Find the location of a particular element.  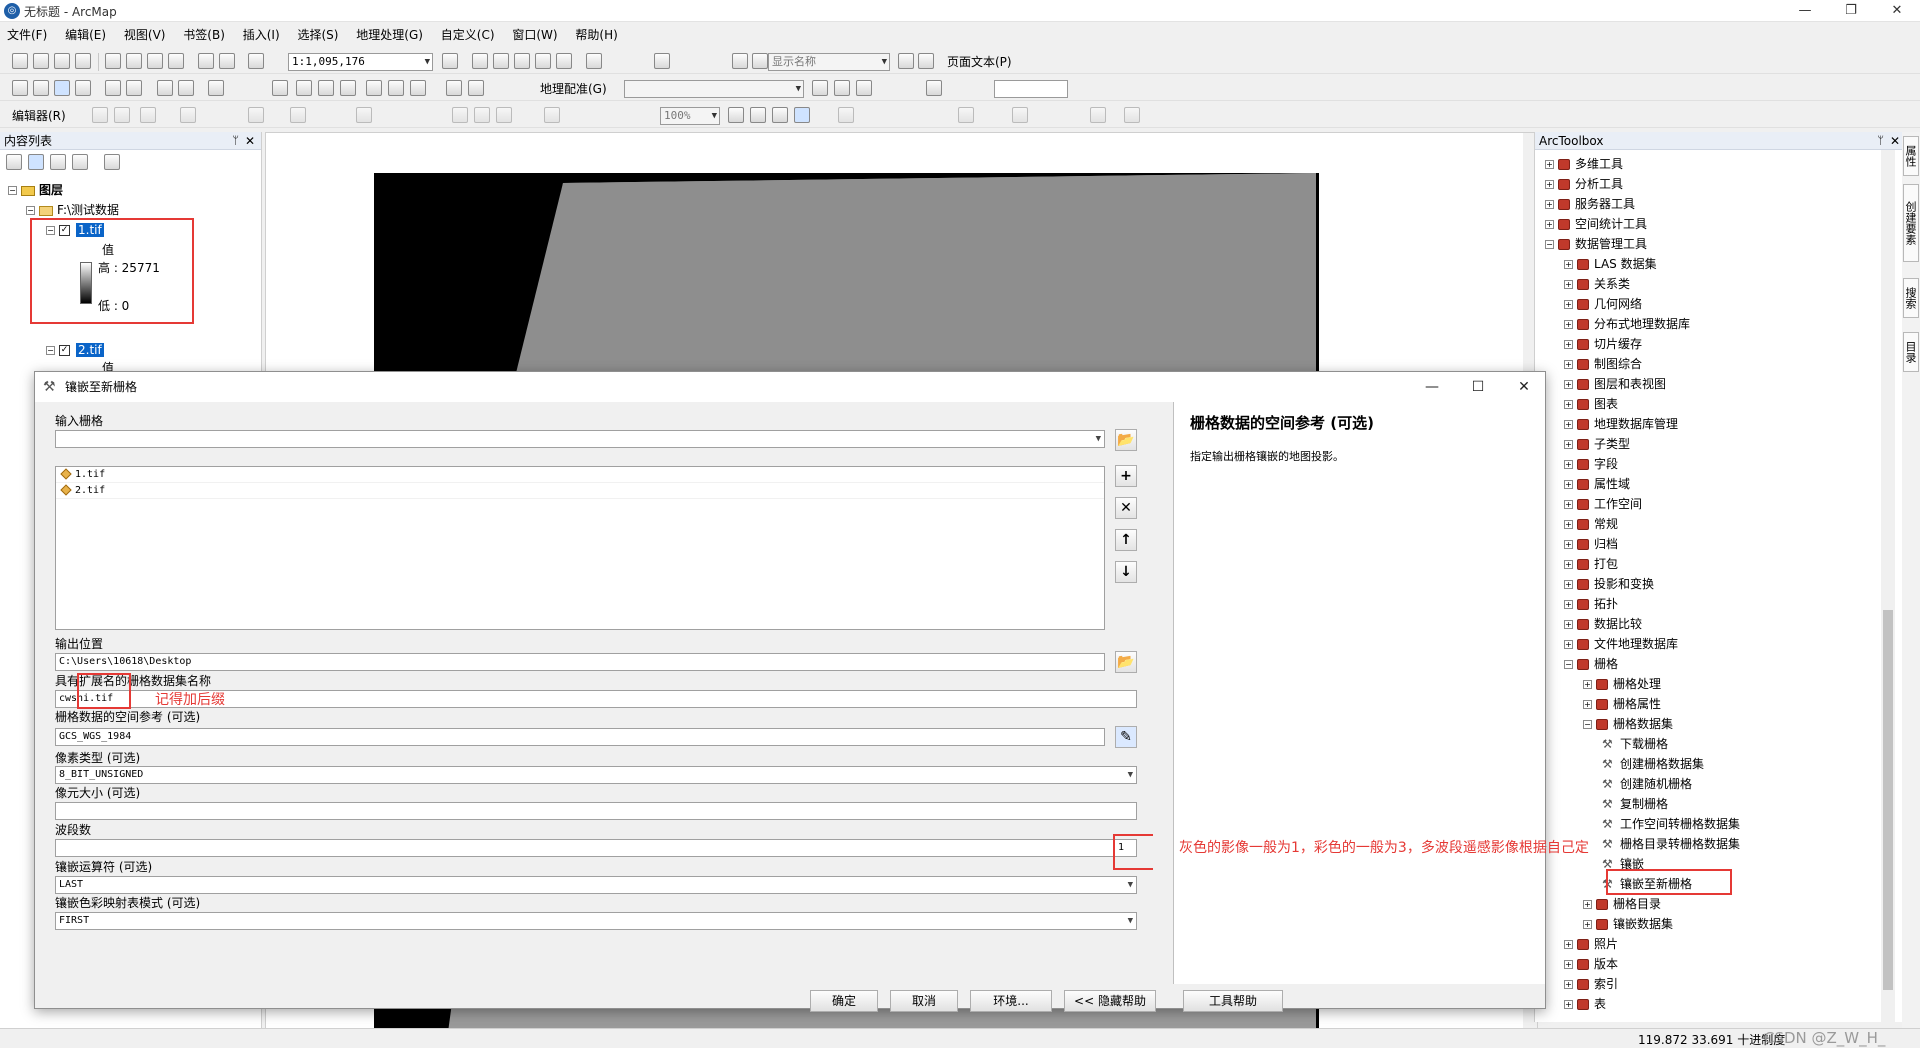

collapse-icon: − is located at coordinates (50, 350).